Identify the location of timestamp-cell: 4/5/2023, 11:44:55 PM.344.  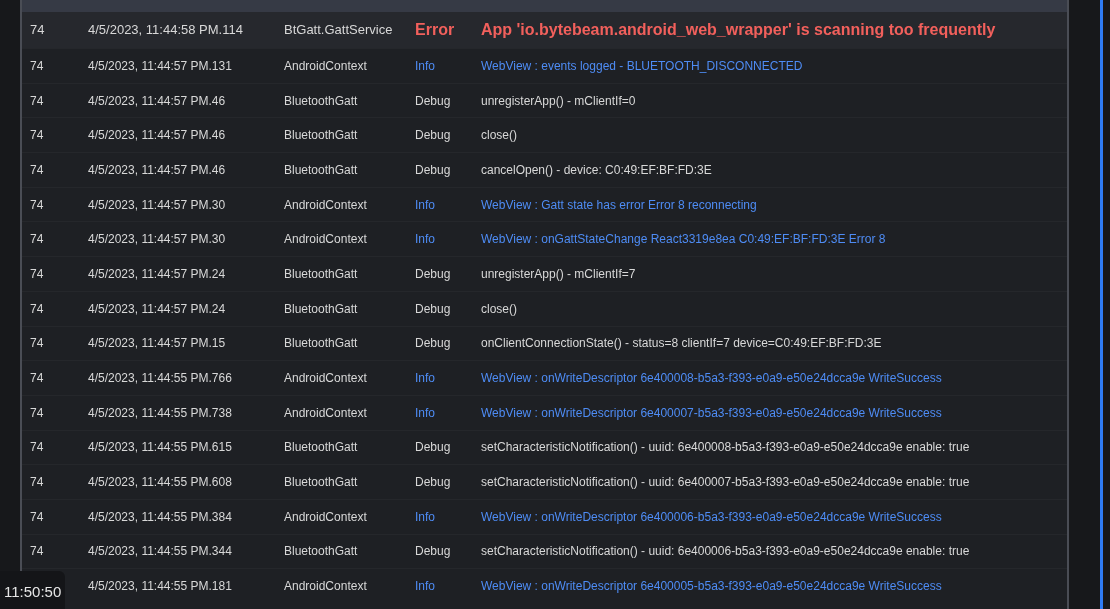
(160, 551).